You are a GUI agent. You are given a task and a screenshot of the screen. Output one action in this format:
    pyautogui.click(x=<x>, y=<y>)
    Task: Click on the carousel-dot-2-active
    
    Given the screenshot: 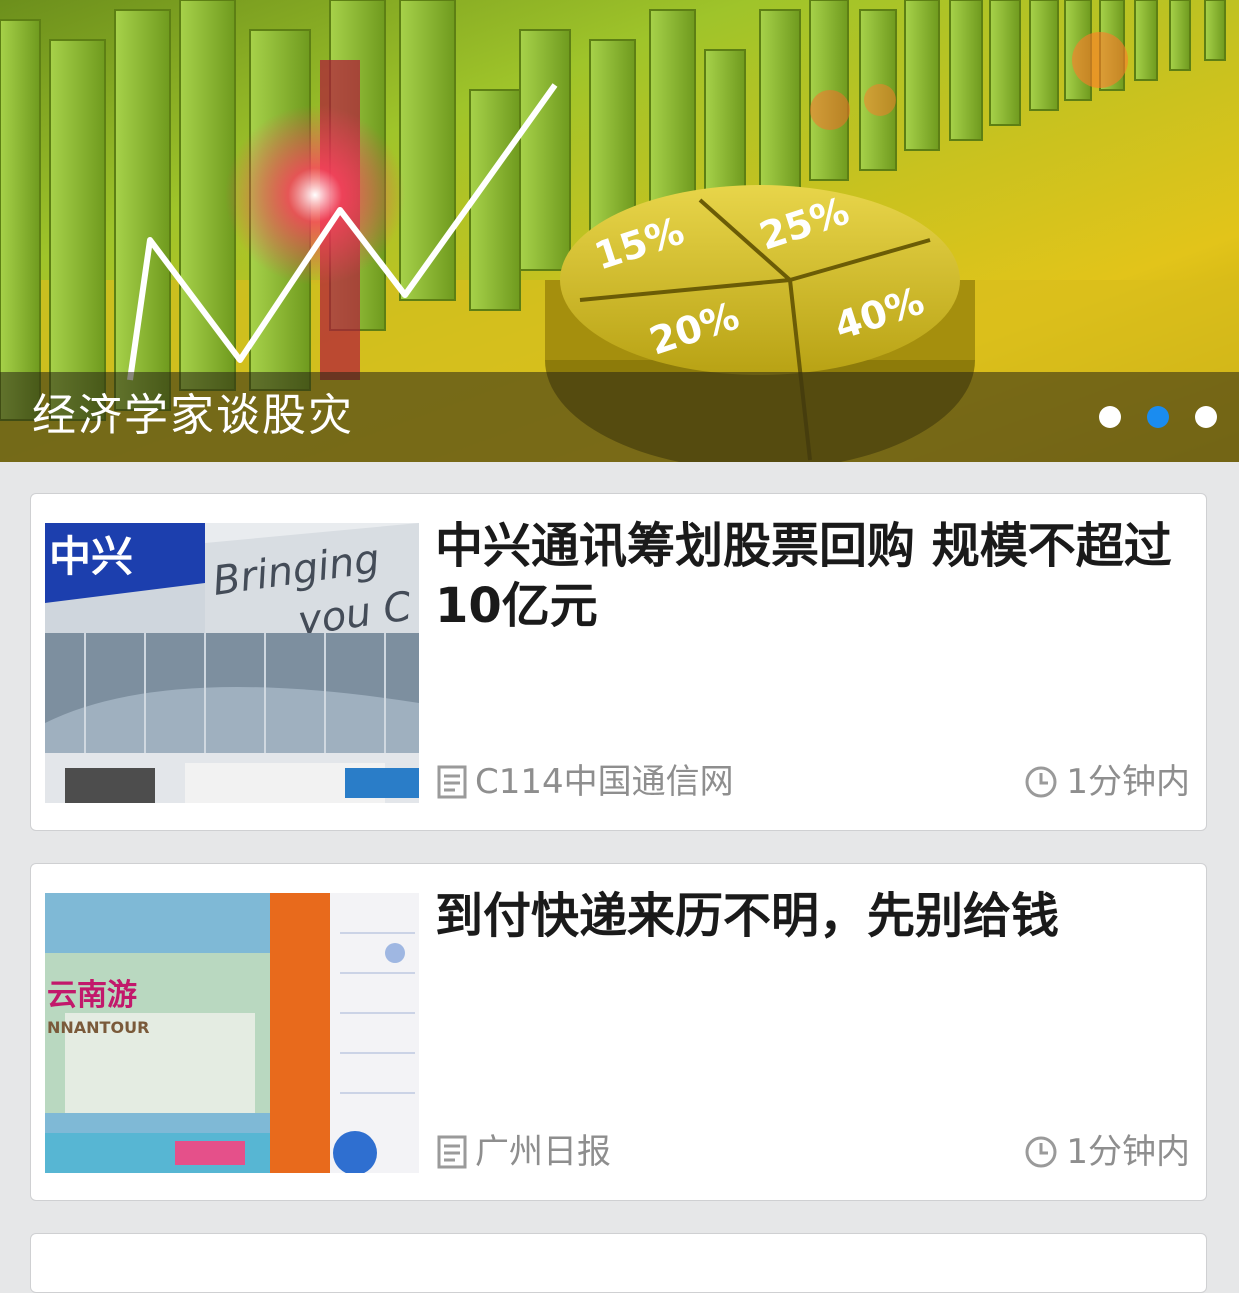 What is the action you would take?
    pyautogui.click(x=1158, y=417)
    